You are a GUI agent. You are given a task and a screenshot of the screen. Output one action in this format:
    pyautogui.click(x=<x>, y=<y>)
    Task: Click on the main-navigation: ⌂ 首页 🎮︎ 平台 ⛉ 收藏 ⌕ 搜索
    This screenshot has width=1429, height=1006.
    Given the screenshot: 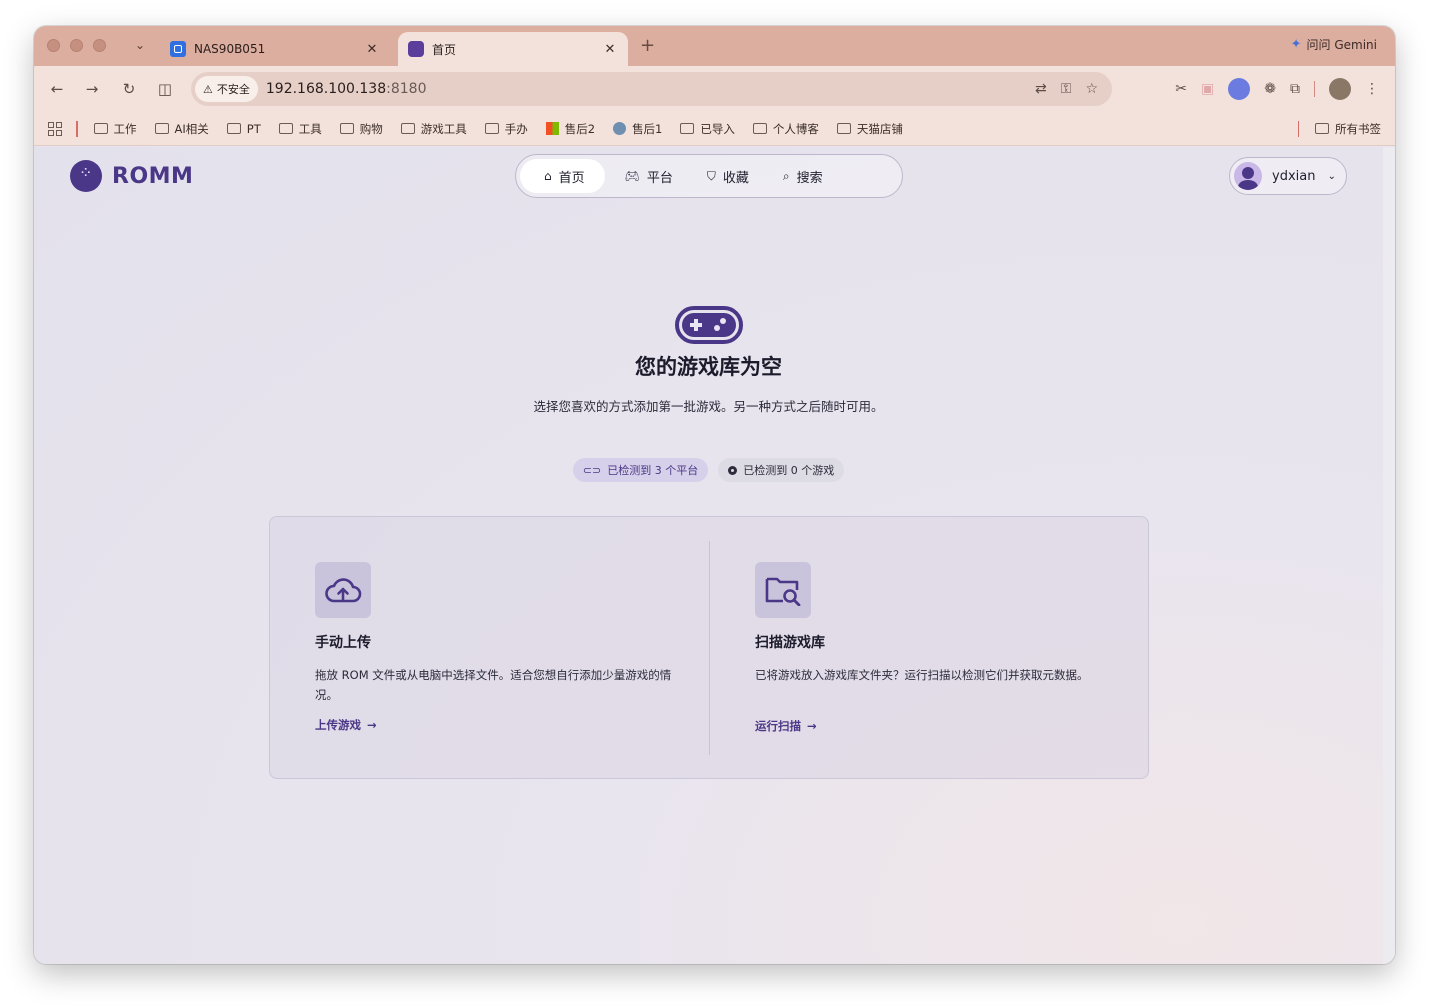 What is the action you would take?
    pyautogui.click(x=709, y=176)
    